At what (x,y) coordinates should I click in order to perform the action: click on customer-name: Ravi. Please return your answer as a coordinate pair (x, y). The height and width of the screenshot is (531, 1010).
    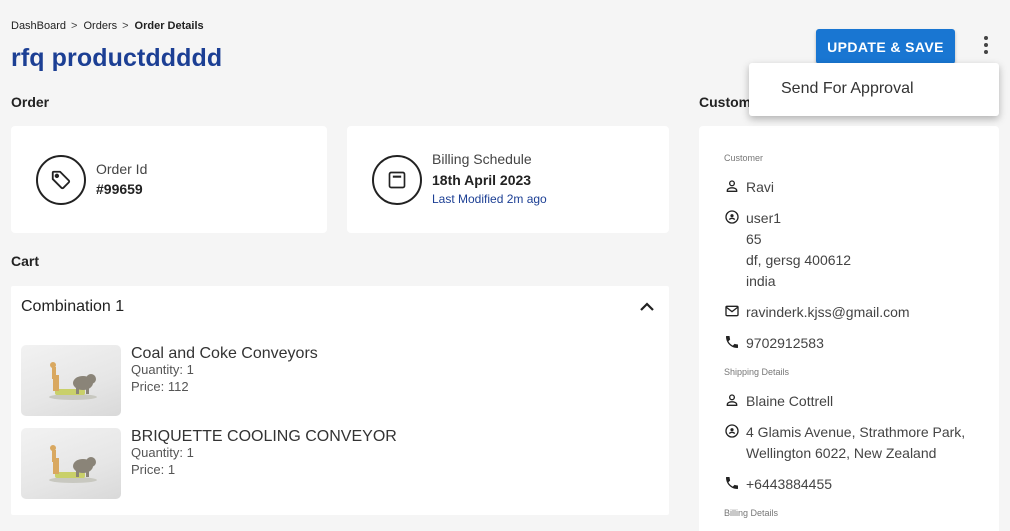
    Looking at the image, I should click on (760, 187).